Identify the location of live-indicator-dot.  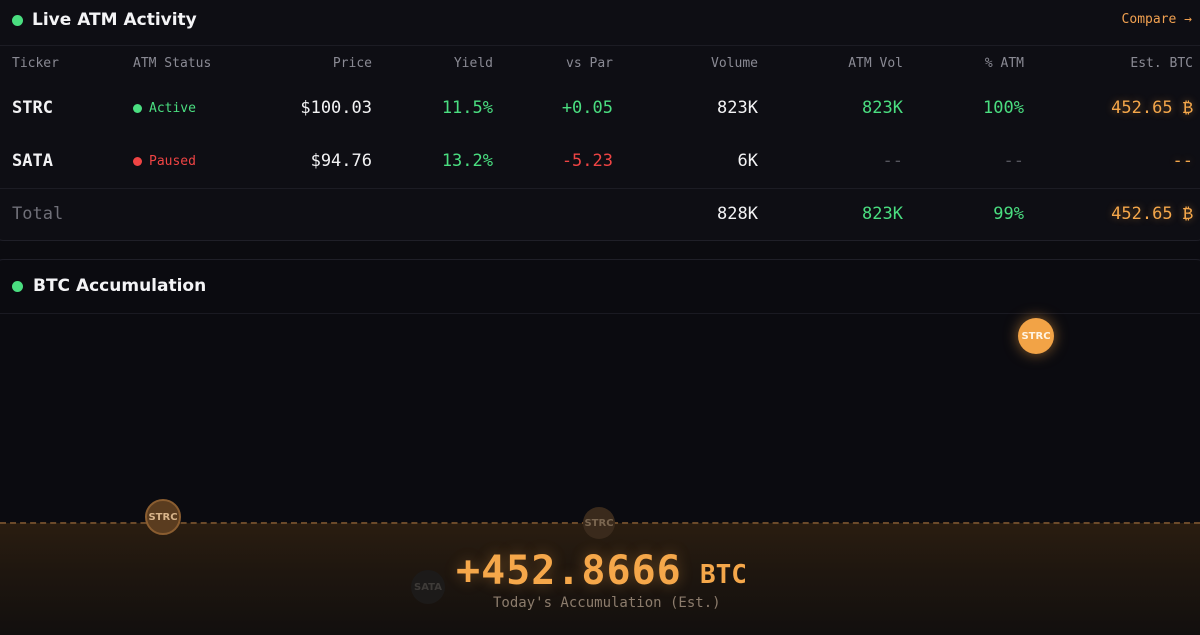
(17, 20).